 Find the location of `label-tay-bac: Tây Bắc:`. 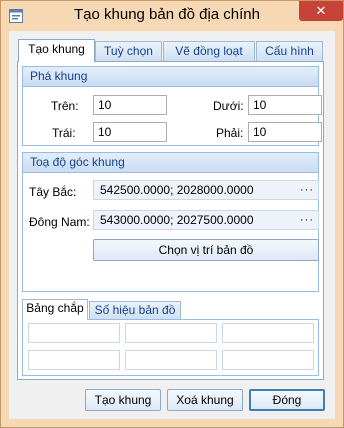

label-tay-bac: Tây Bắc: is located at coordinates (53, 192).